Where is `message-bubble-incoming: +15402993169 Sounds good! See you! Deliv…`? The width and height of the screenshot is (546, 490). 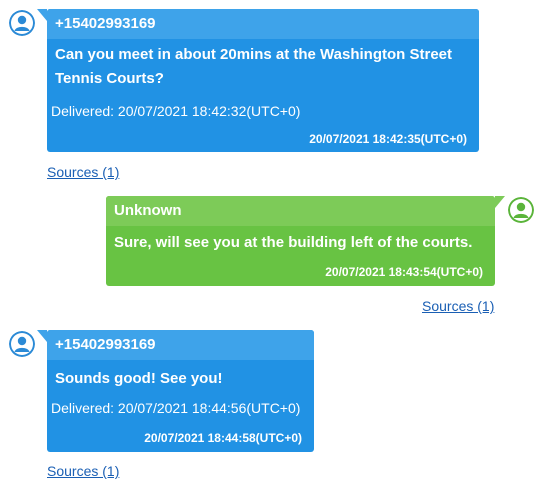 message-bubble-incoming: +15402993169 Sounds good! See you! Deliv… is located at coordinates (175, 391).